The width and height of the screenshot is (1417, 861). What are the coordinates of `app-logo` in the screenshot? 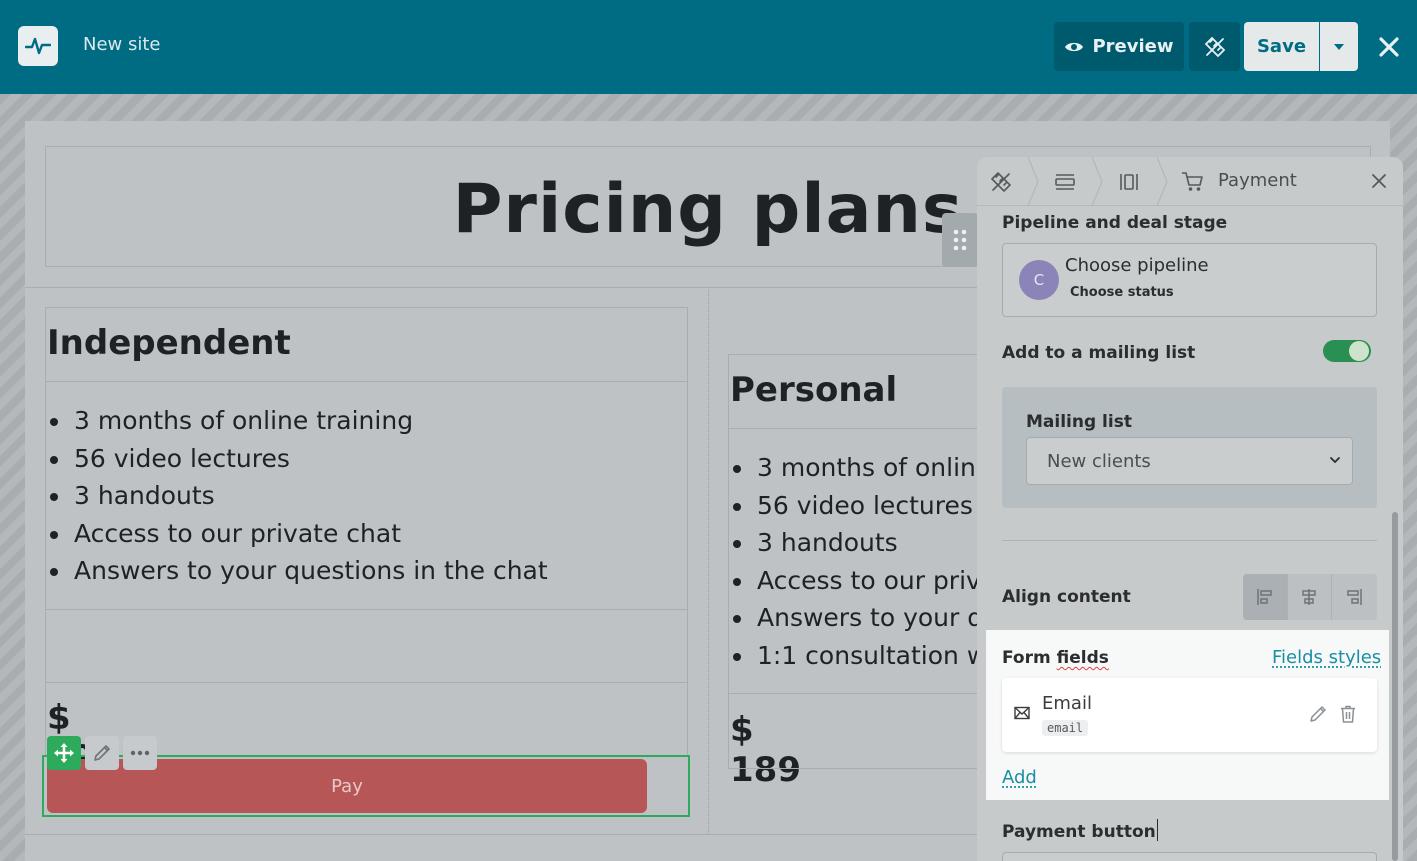 It's located at (38, 46).